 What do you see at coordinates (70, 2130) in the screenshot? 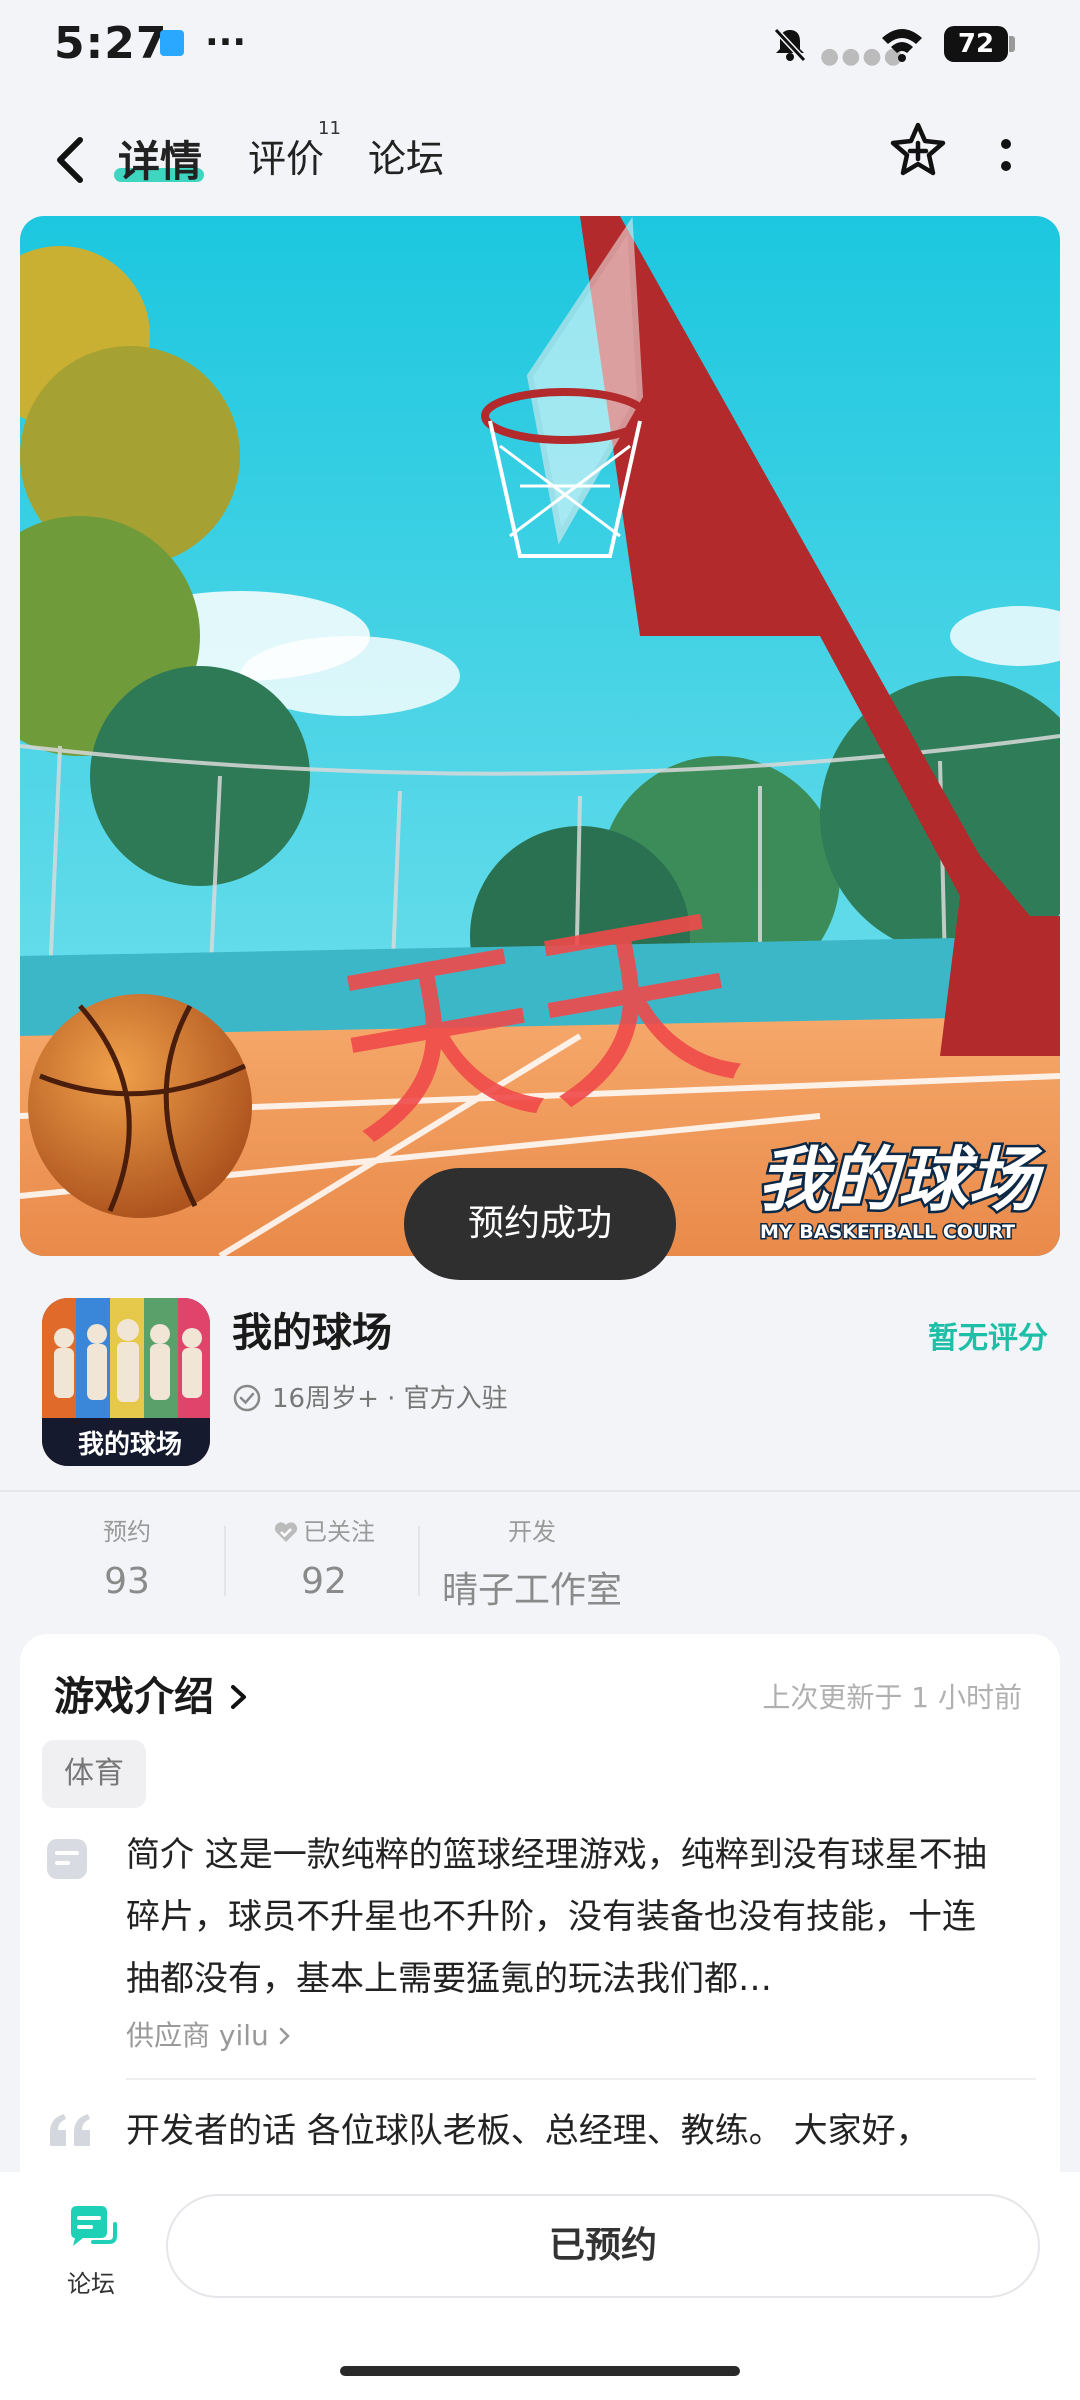
I see `quote-icon` at bounding box center [70, 2130].